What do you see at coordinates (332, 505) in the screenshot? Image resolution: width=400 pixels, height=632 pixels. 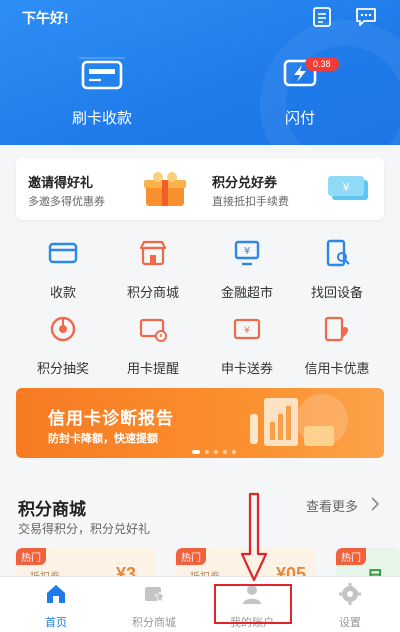 I see `see-more-link: 查看更多` at bounding box center [332, 505].